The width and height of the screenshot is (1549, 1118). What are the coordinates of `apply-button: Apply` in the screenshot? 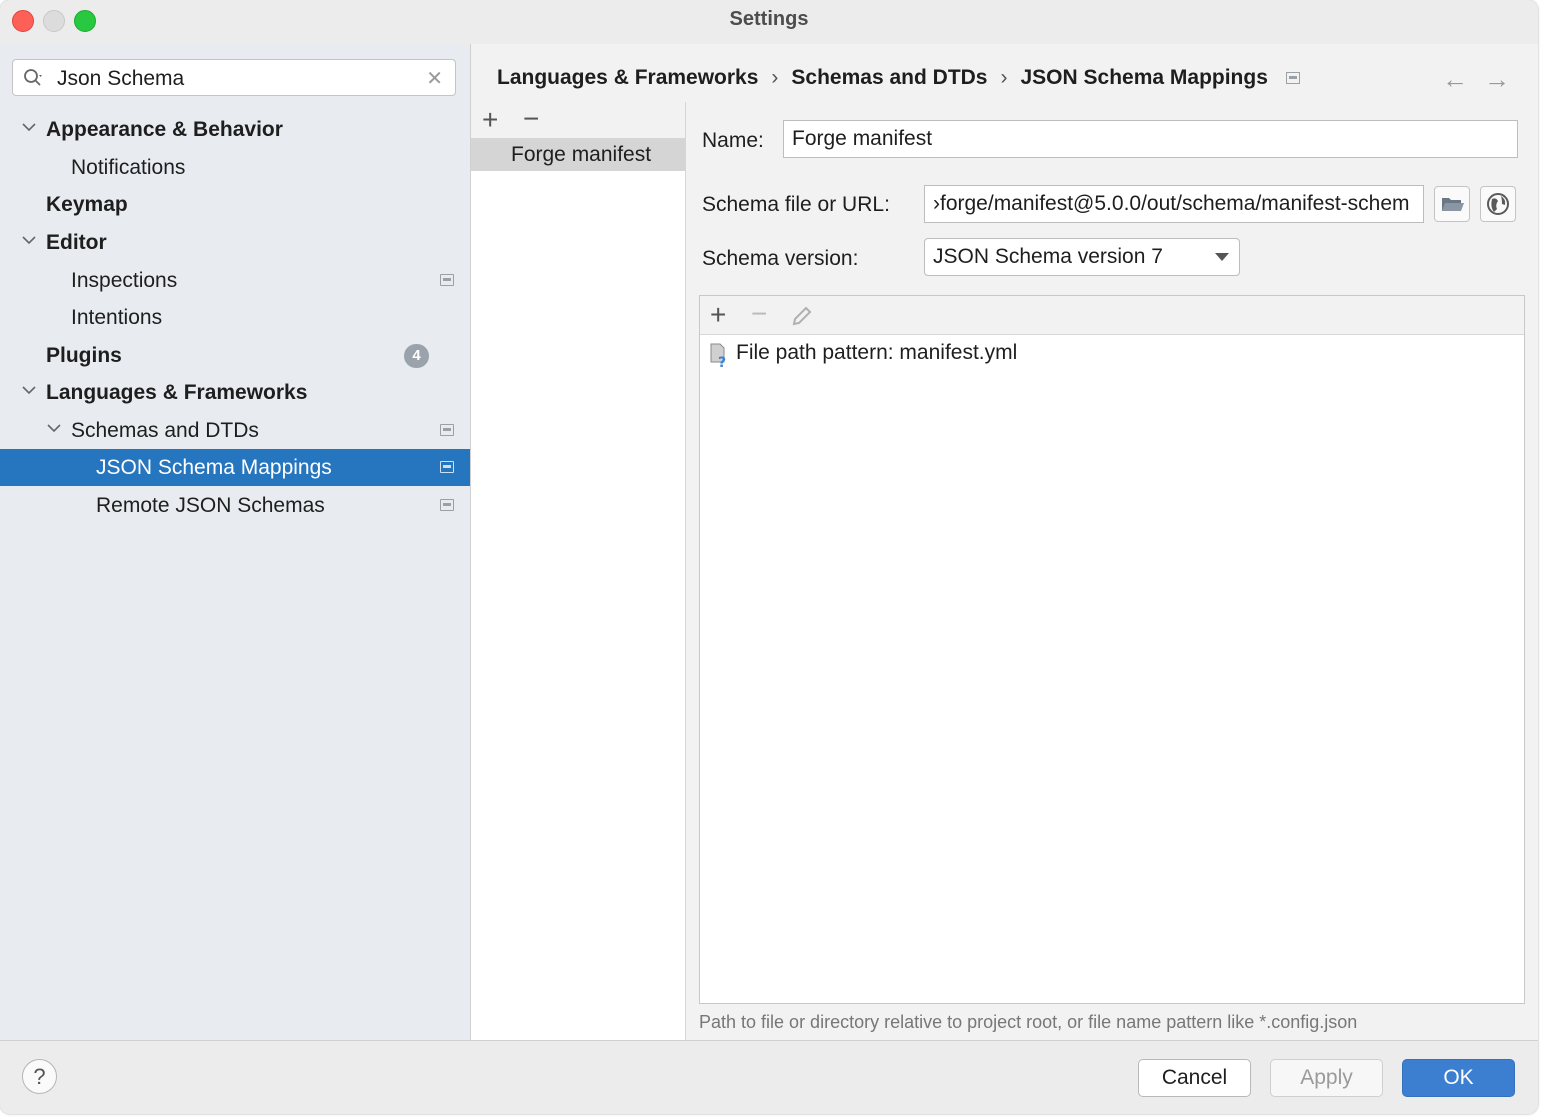 It's located at (1326, 1078).